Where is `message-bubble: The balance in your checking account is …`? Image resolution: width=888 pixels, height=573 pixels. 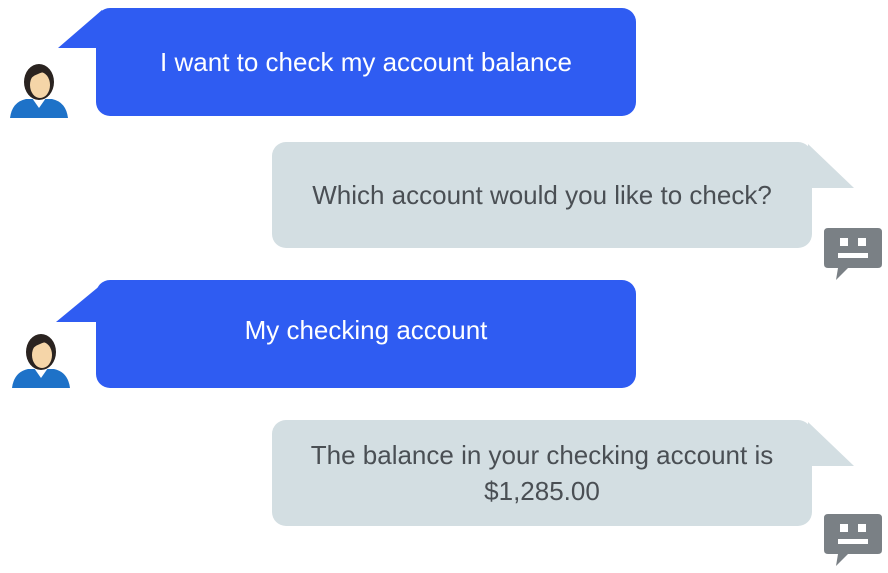 message-bubble: The balance in your checking account is … is located at coordinates (542, 473).